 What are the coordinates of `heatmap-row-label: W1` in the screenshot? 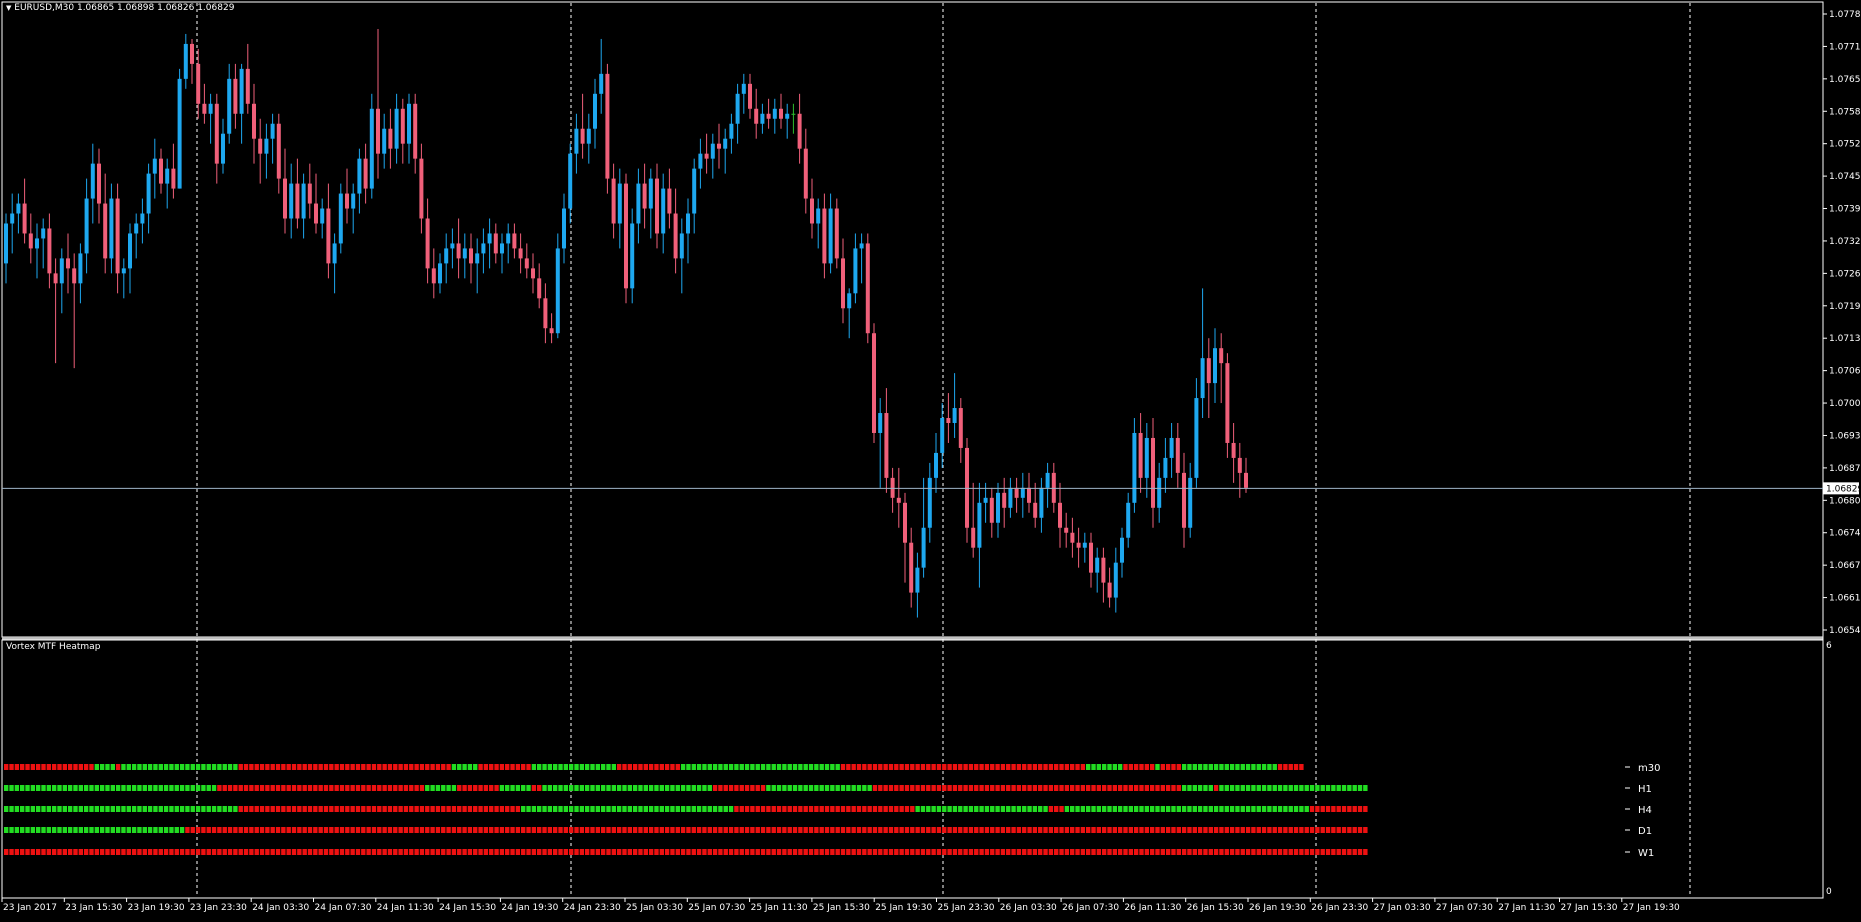 It's located at (1646, 853).